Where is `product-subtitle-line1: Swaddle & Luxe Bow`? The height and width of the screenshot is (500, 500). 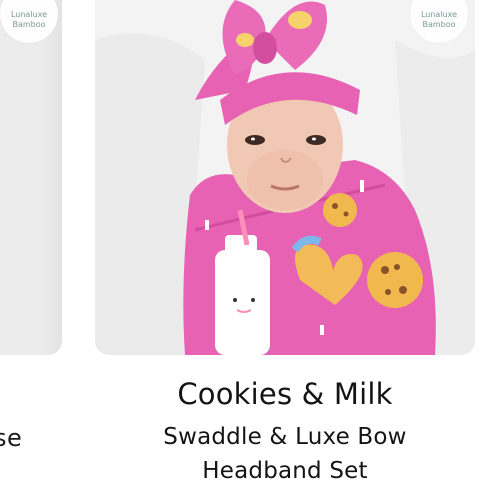
product-subtitle-line1: Swaddle & Luxe Bow is located at coordinates (285, 437).